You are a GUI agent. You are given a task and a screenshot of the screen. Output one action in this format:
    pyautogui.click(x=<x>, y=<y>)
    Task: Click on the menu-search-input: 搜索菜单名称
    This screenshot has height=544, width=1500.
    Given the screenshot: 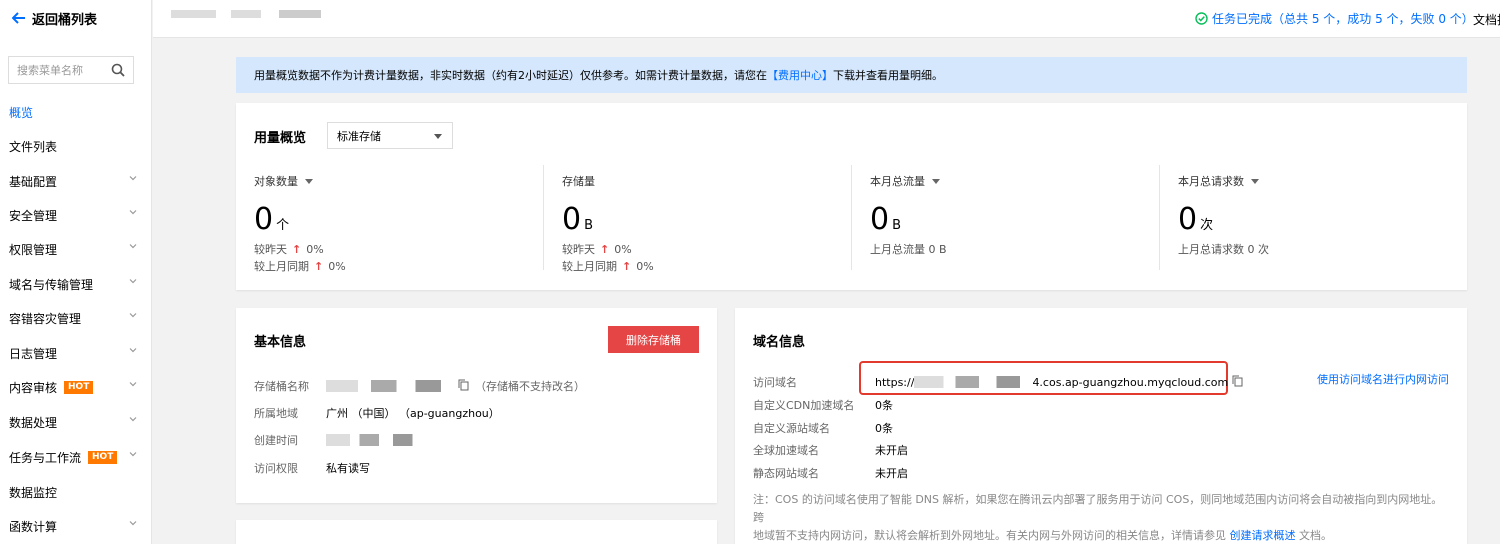 What is the action you would take?
    pyautogui.click(x=71, y=70)
    